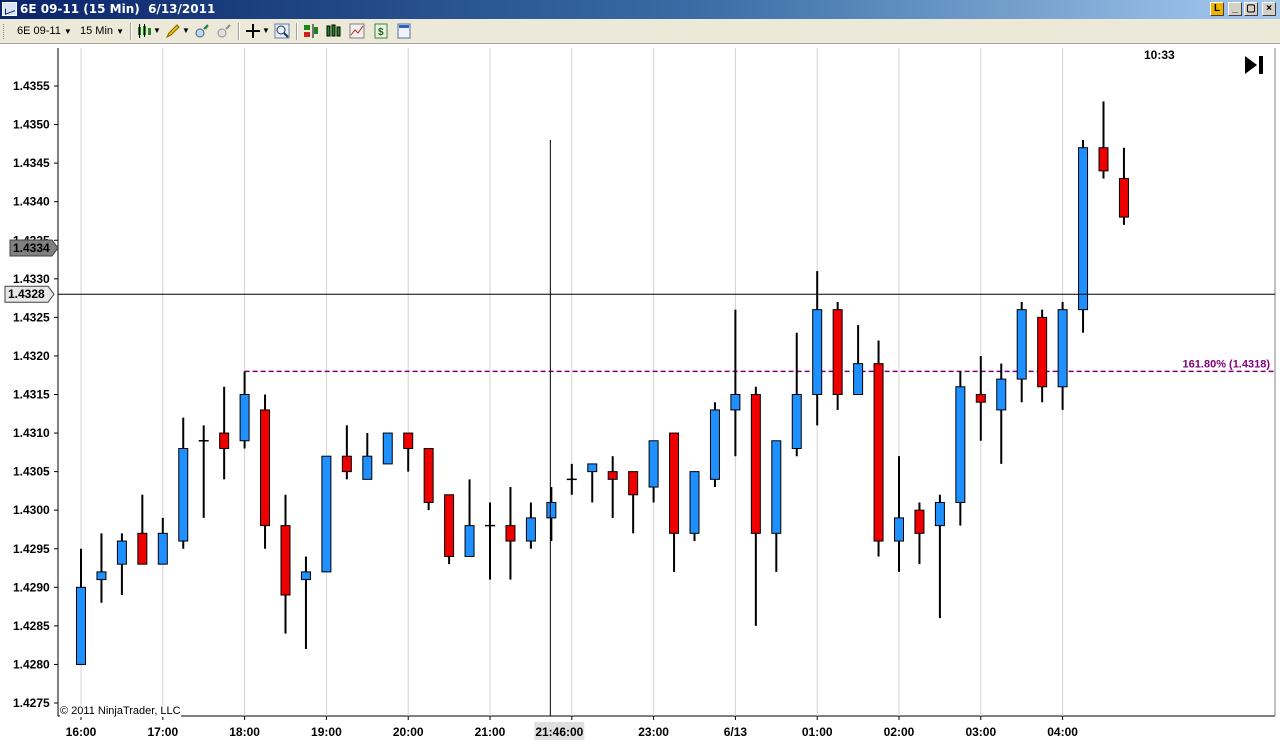 The height and width of the screenshot is (751, 1280). I want to click on fib-level-label: 161.80% (1.4318), so click(1227, 364).